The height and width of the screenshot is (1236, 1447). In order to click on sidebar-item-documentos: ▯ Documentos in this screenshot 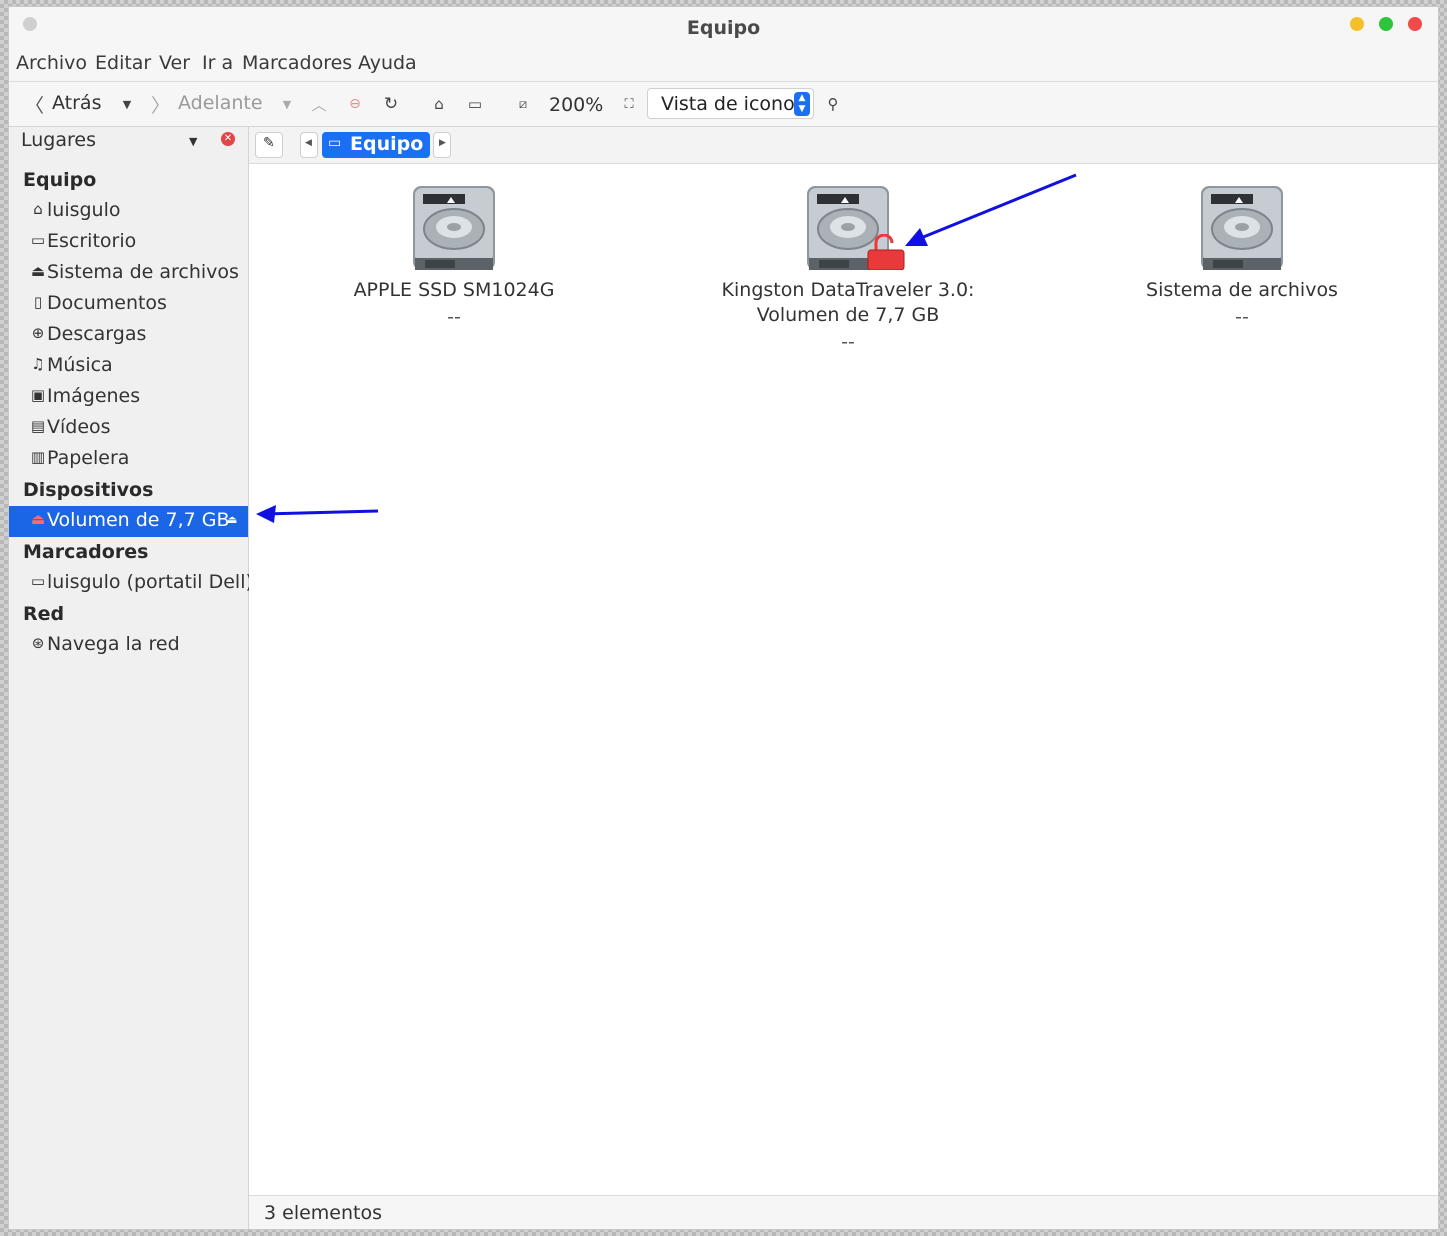, I will do `click(128, 304)`.